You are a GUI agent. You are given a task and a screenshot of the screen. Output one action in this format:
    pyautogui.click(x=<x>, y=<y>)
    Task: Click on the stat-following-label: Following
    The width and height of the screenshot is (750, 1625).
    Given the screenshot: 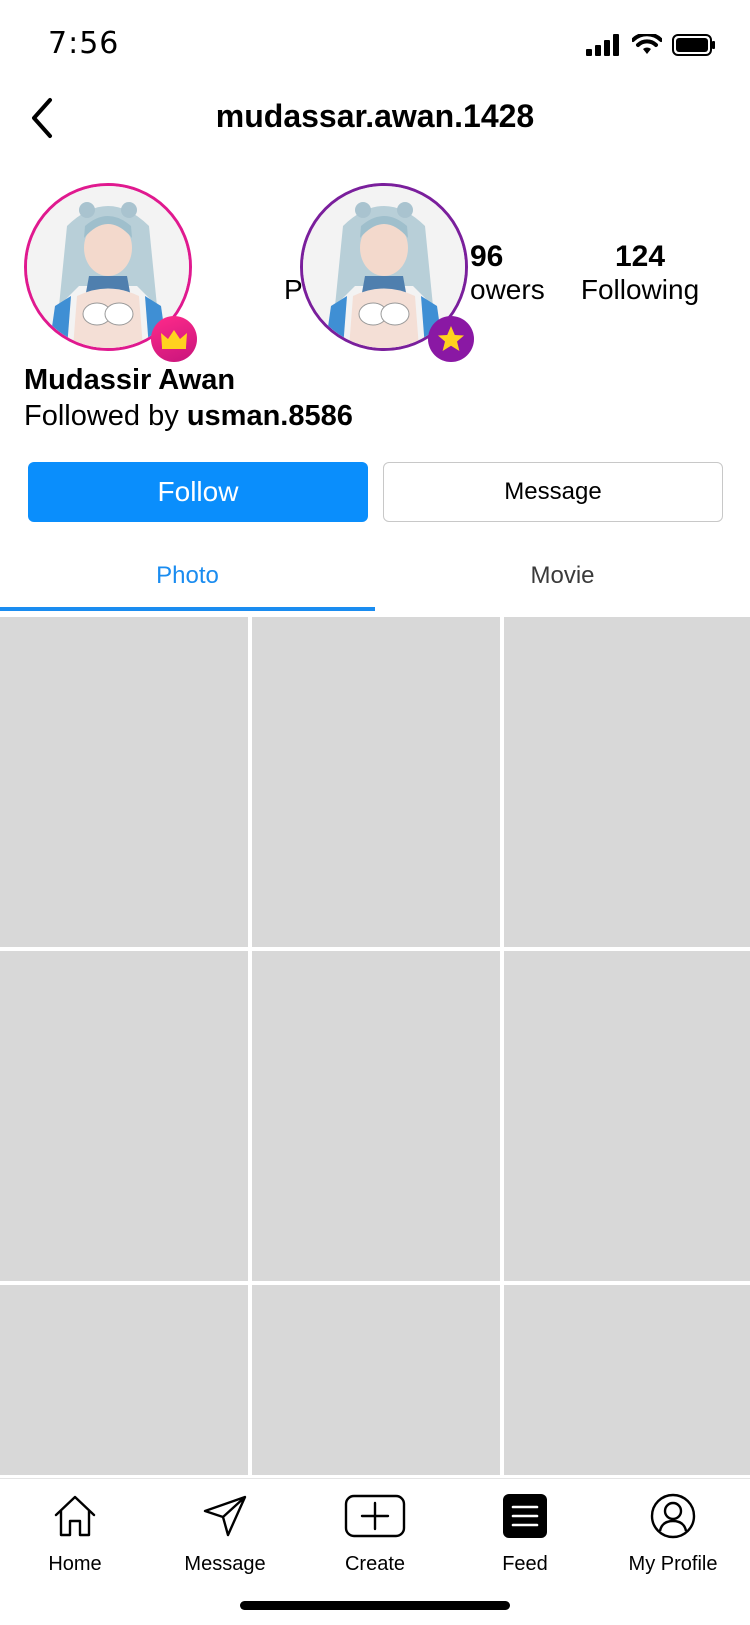 What is the action you would take?
    pyautogui.click(x=640, y=290)
    